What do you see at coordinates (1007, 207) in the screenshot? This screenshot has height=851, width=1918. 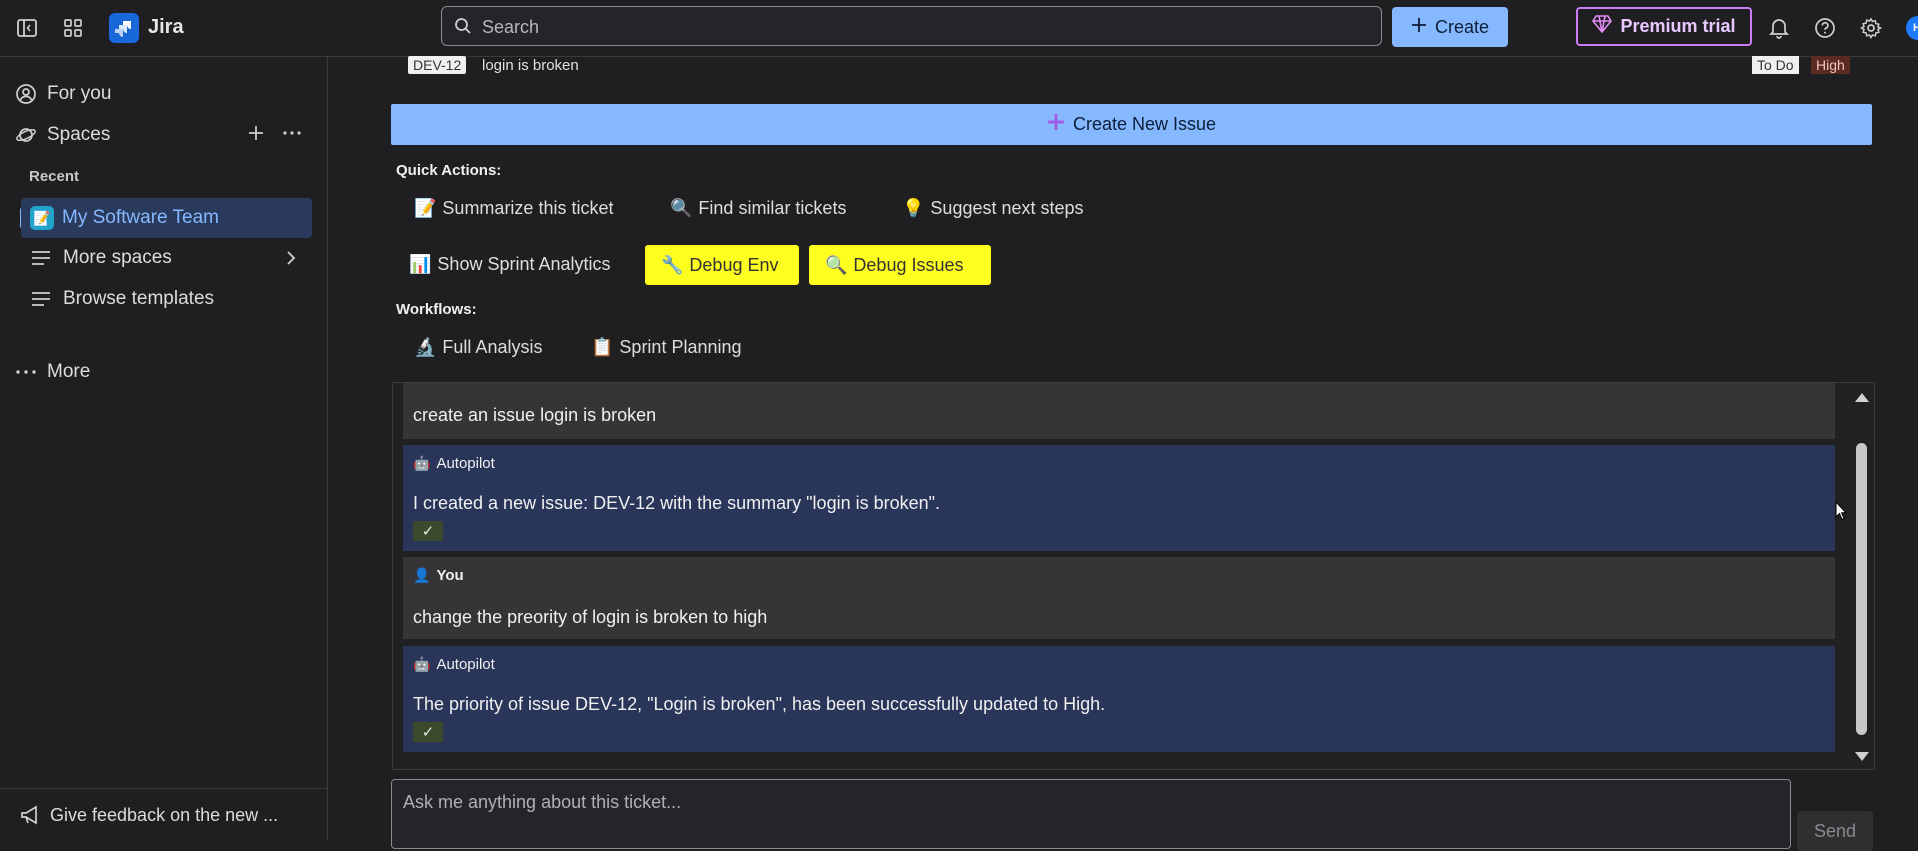 I see `button-label: Suggest next steps` at bounding box center [1007, 207].